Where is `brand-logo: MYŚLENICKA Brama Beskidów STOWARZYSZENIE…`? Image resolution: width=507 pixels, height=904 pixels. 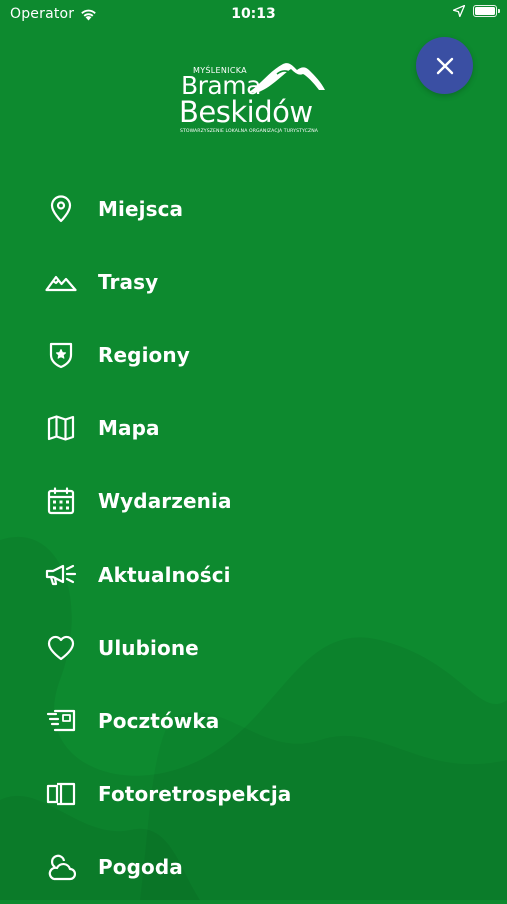
brand-logo: MYŚLENICKA Brama Beskidów STOWARZYSZENIE… is located at coordinates (255, 99).